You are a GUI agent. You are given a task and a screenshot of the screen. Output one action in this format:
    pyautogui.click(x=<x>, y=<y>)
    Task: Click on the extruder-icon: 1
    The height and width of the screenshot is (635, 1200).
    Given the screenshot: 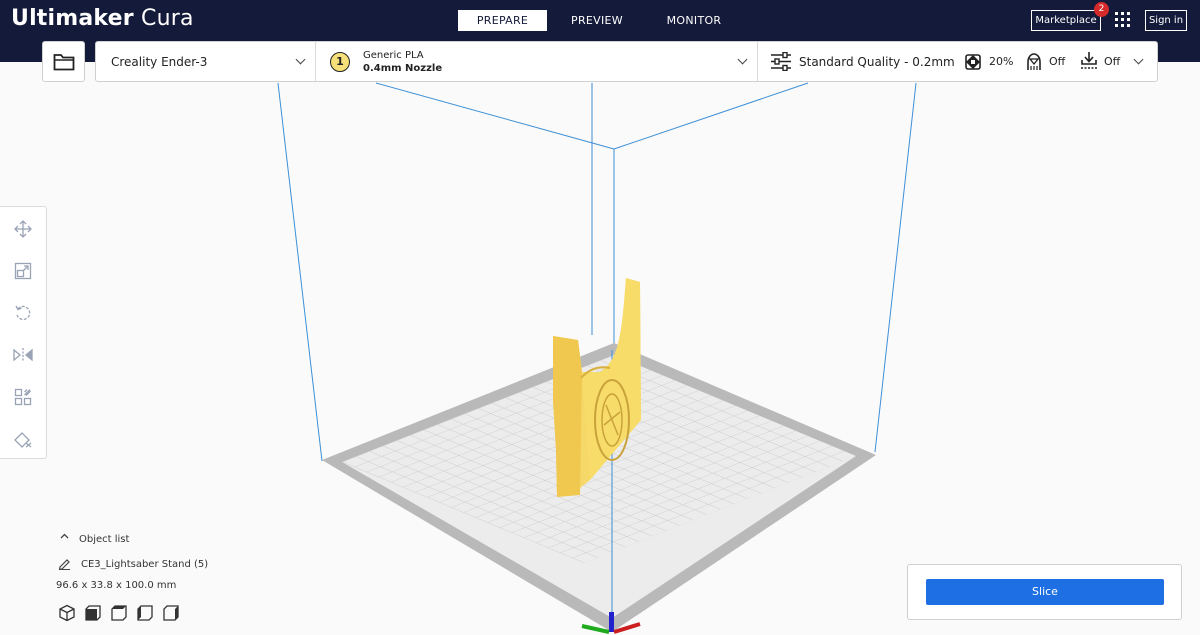 What is the action you would take?
    pyautogui.click(x=340, y=62)
    